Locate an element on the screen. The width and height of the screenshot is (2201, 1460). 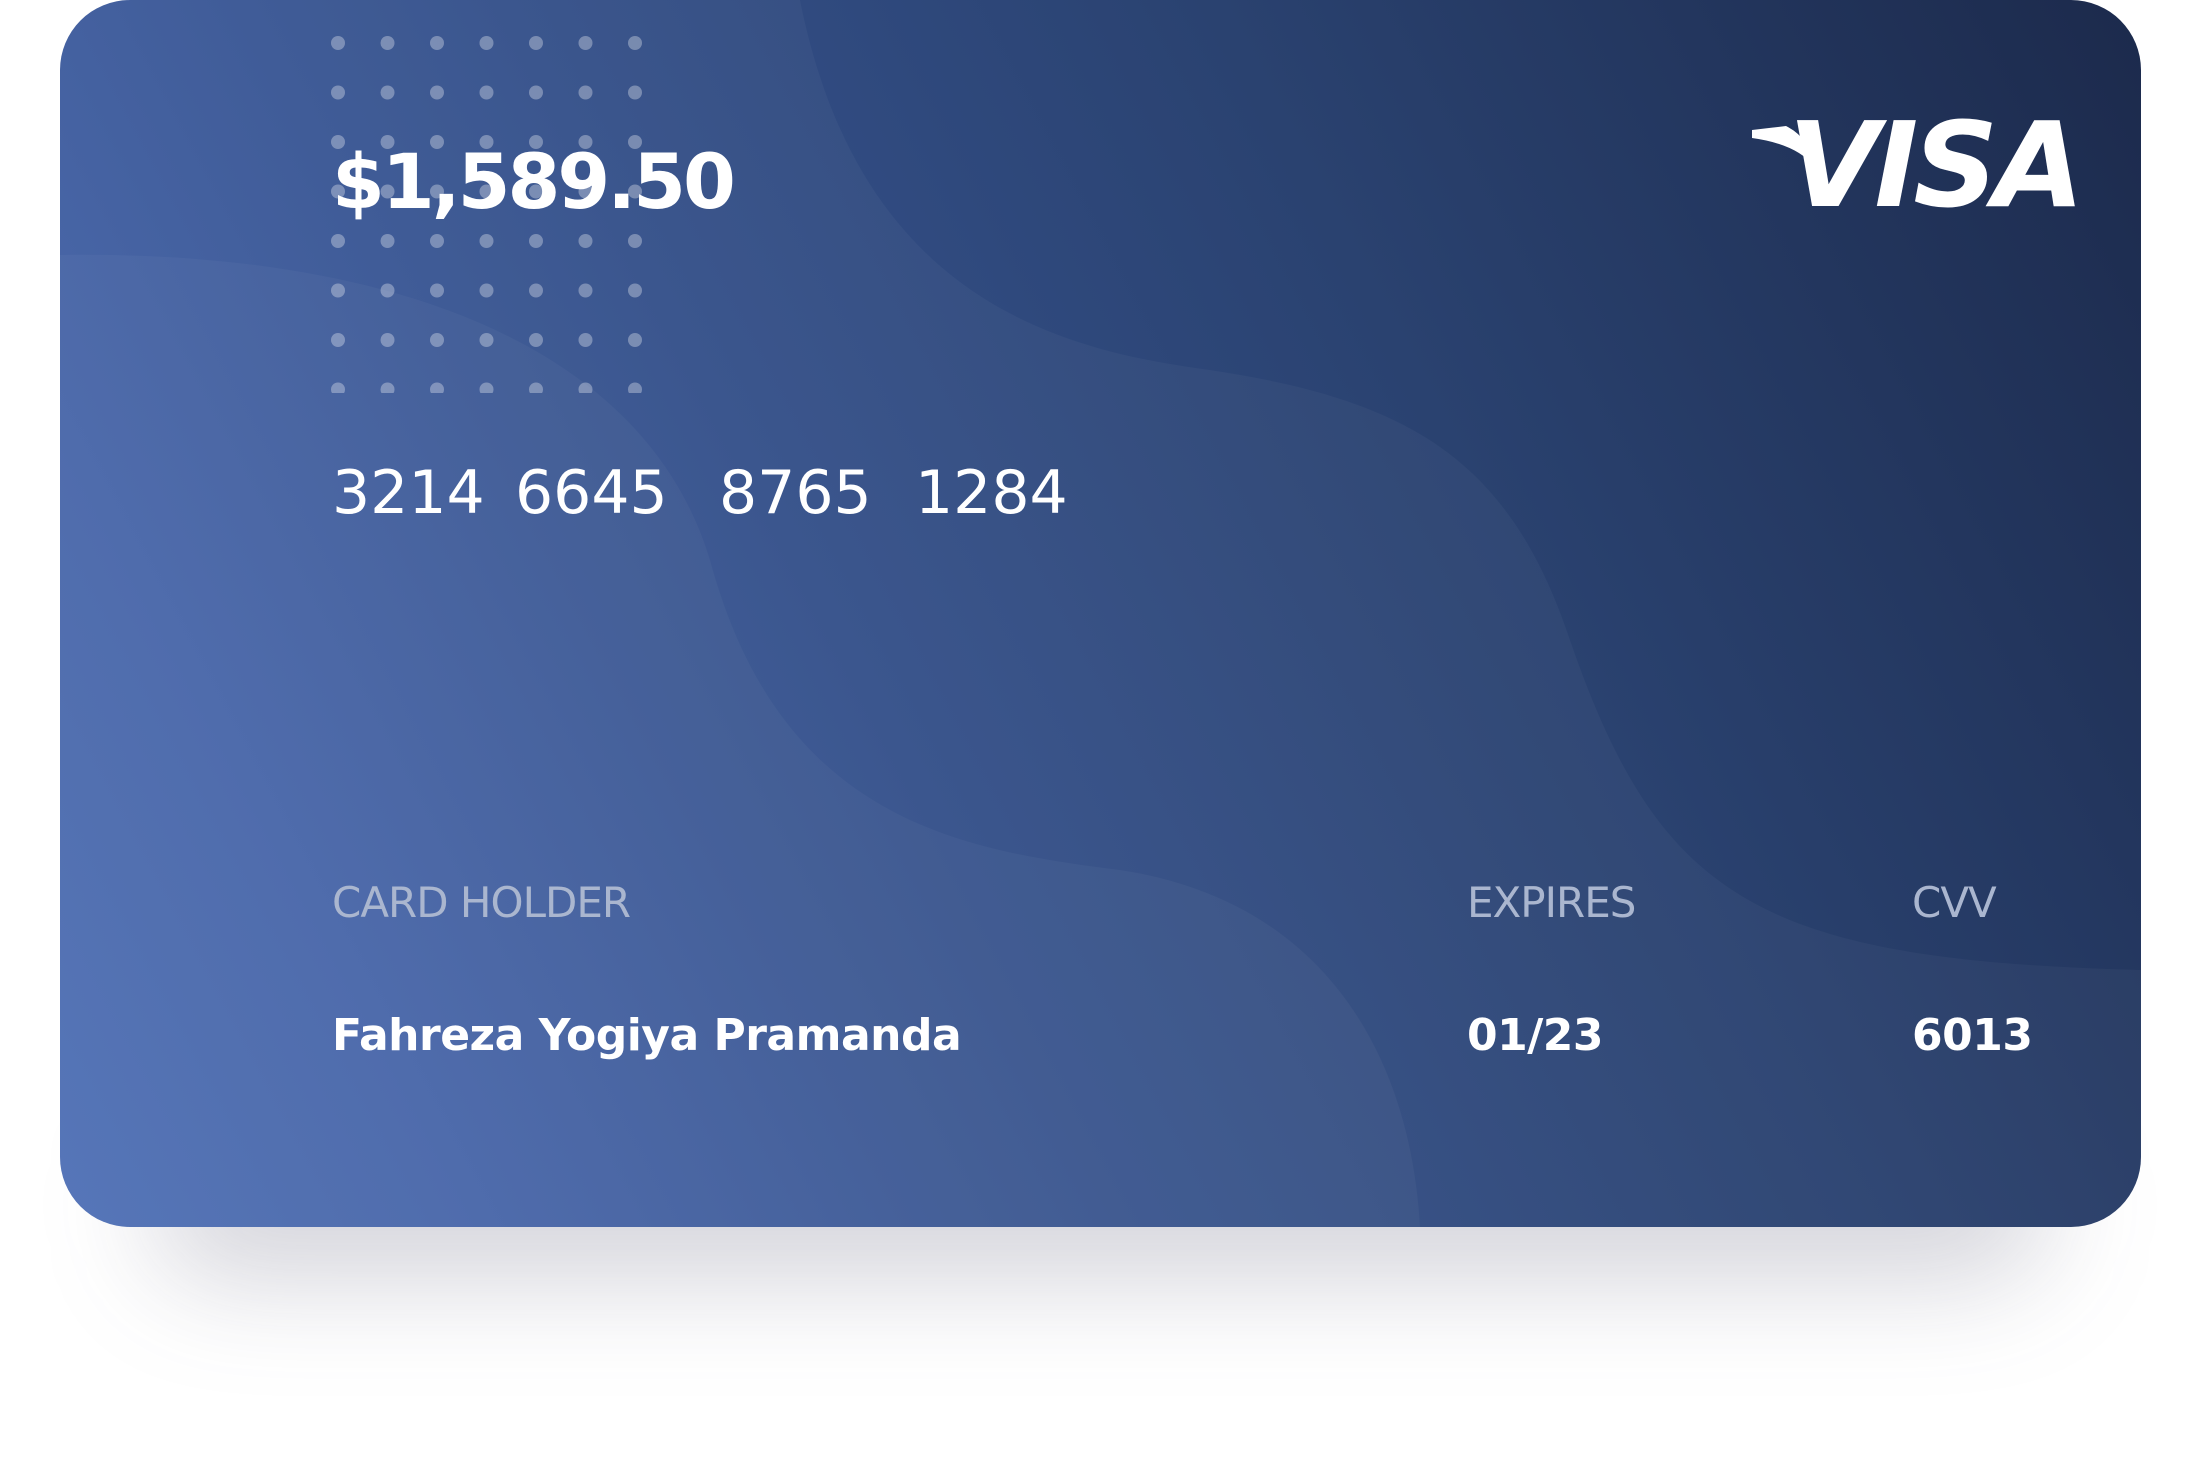
card-number-group: 6645 is located at coordinates (591, 493).